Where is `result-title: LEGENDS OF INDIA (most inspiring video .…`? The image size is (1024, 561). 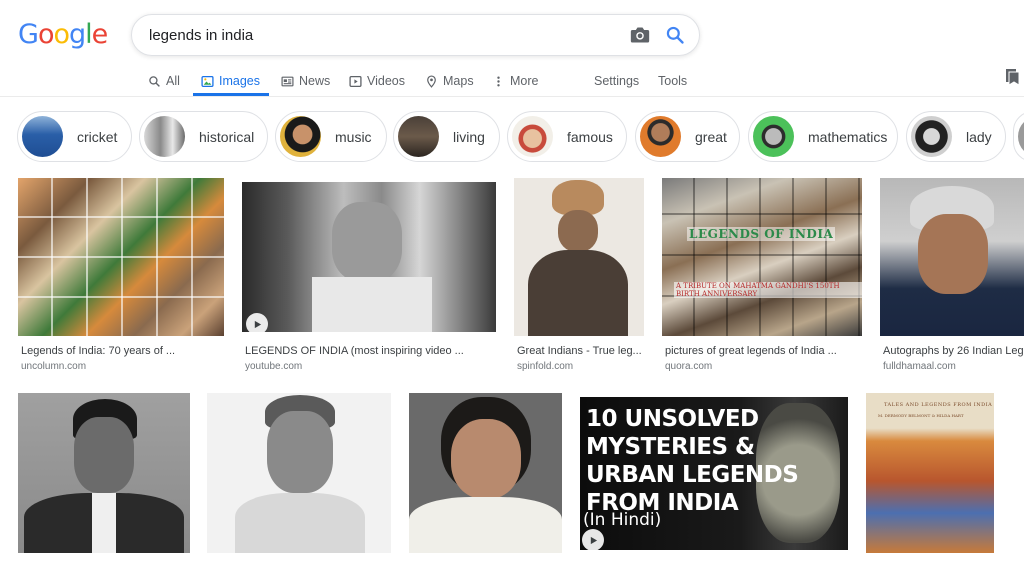 result-title: LEGENDS OF INDIA (most inspiring video .… is located at coordinates (354, 351).